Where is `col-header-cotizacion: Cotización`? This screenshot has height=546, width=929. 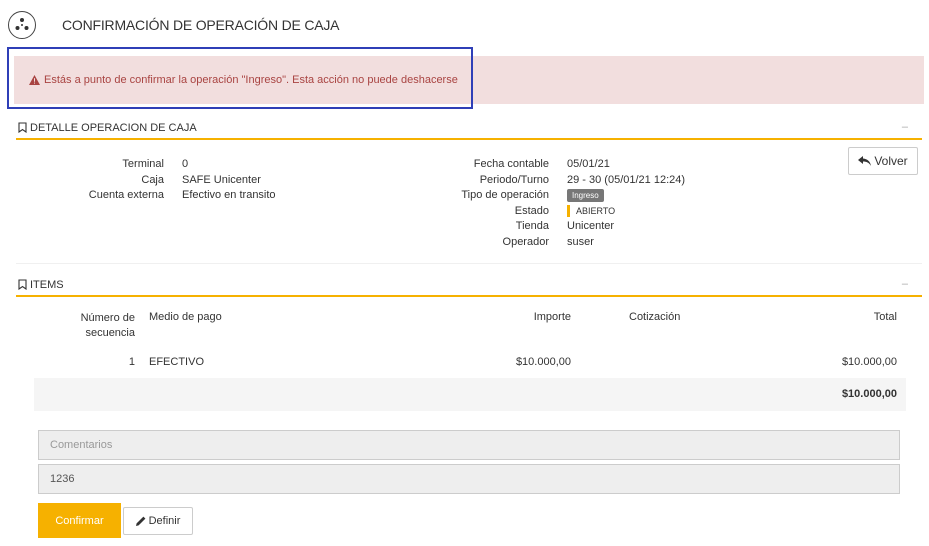 col-header-cotizacion: Cotización is located at coordinates (655, 317).